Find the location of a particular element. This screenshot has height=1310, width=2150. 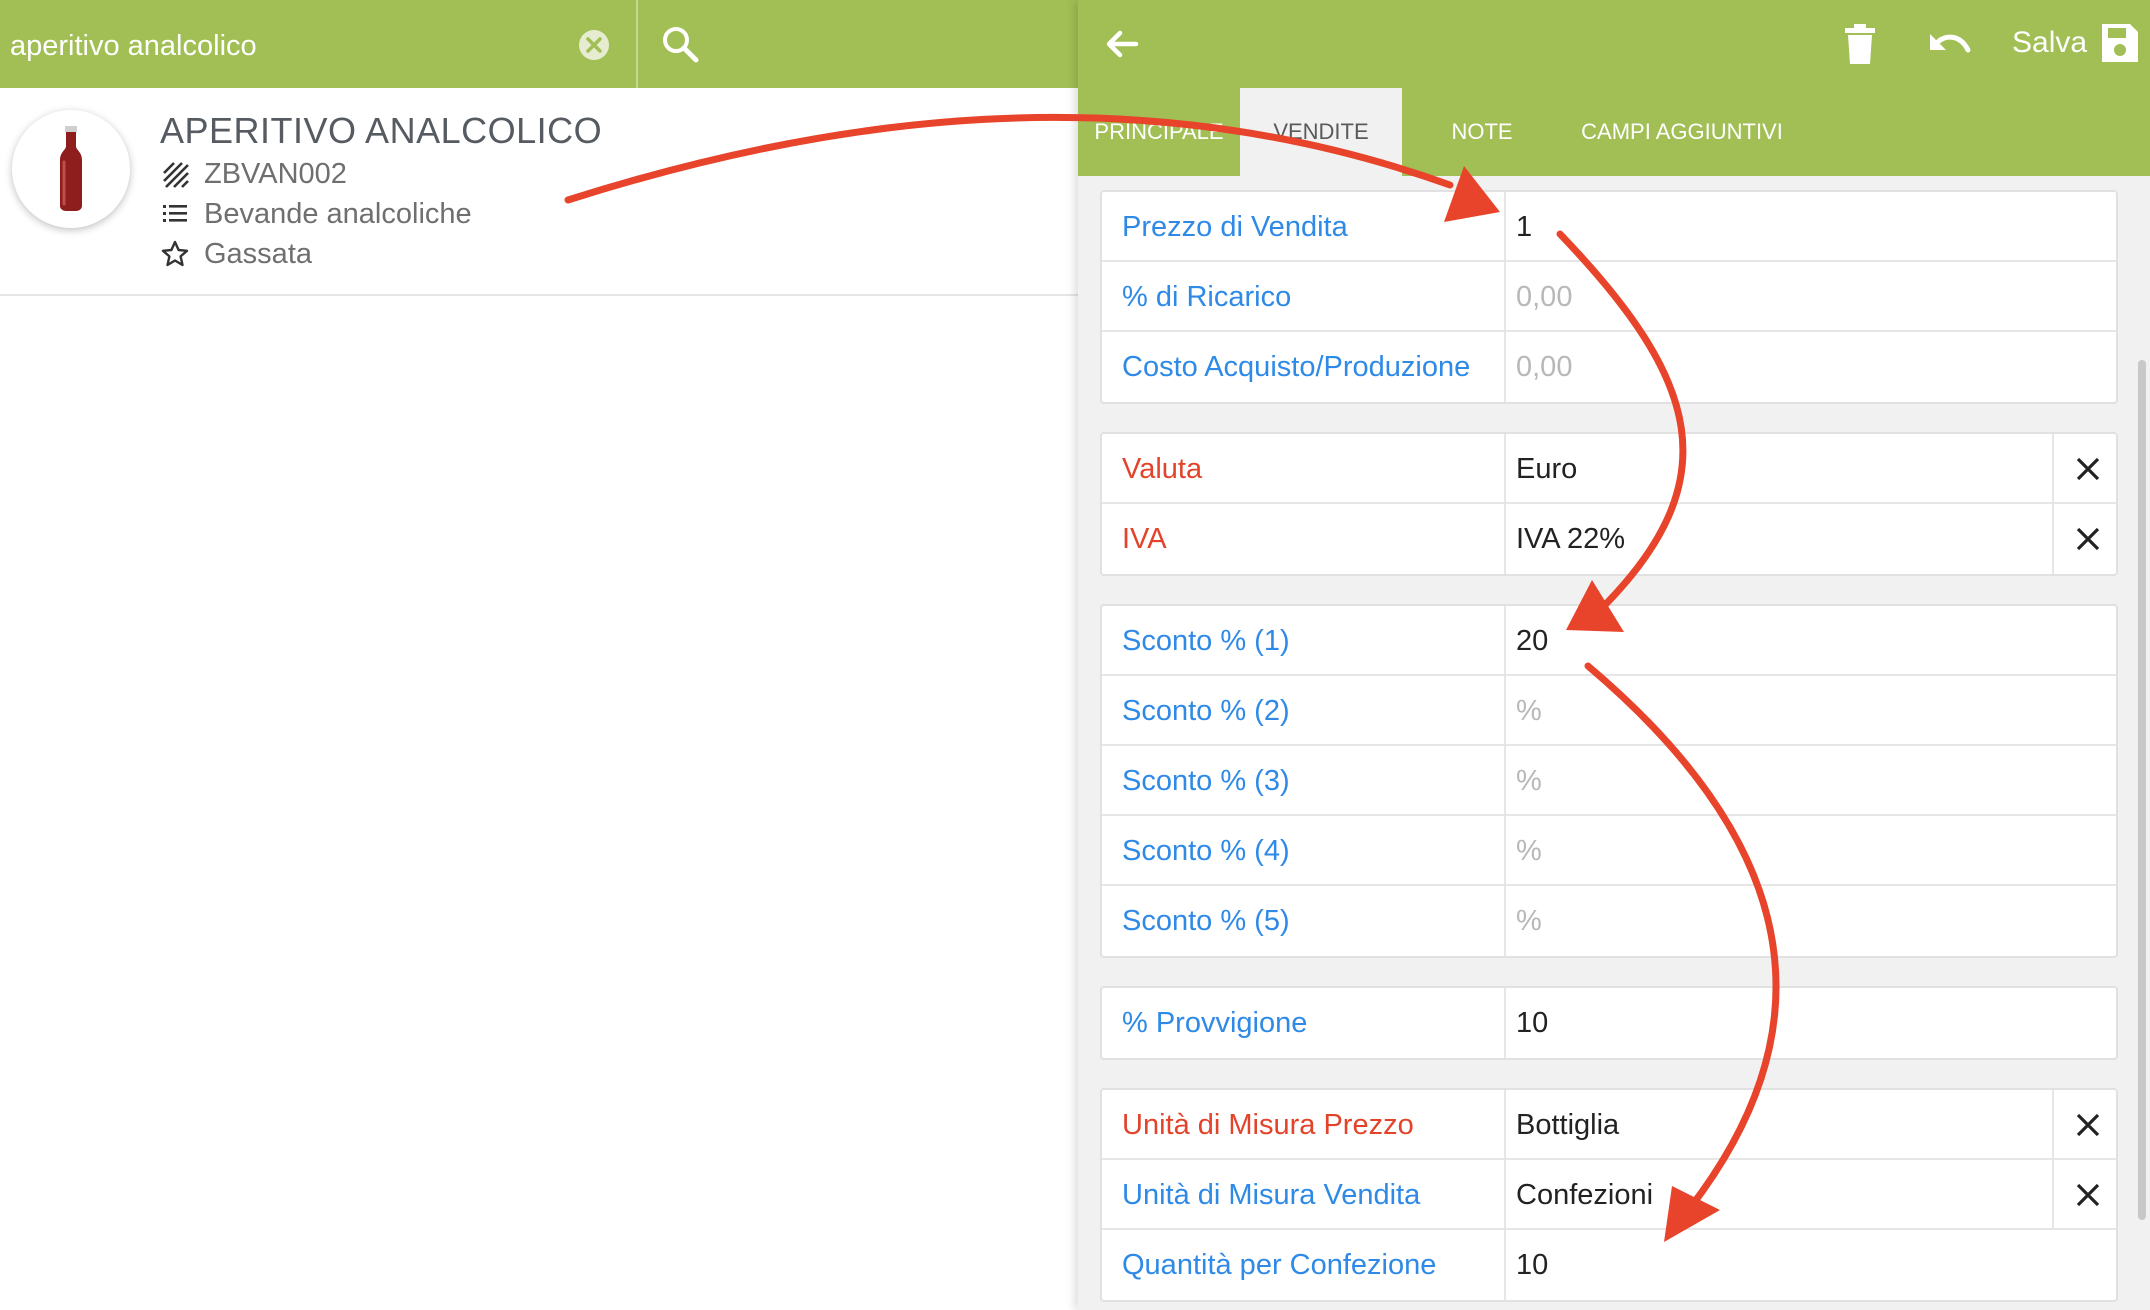

detail-tabs: PRINCIPALE VENDITE NOTE CAMPI AGGIUNTIVI is located at coordinates (1614, 132).